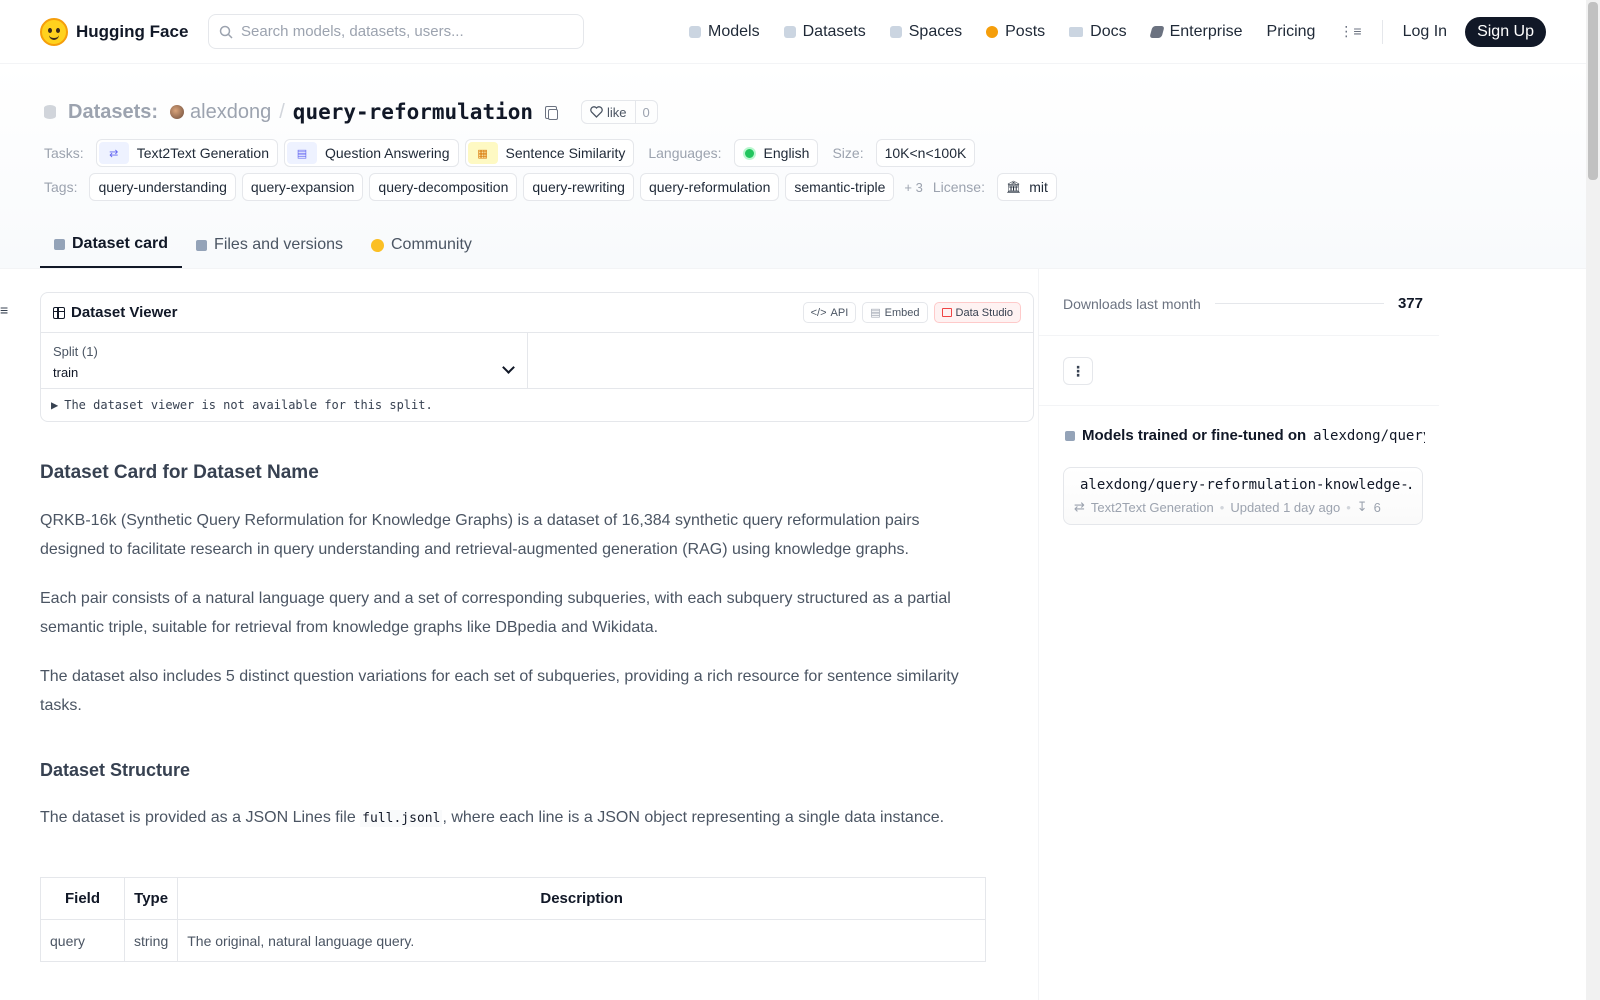  What do you see at coordinates (1291, 32) in the screenshot?
I see `nav-pricing: Pricing` at bounding box center [1291, 32].